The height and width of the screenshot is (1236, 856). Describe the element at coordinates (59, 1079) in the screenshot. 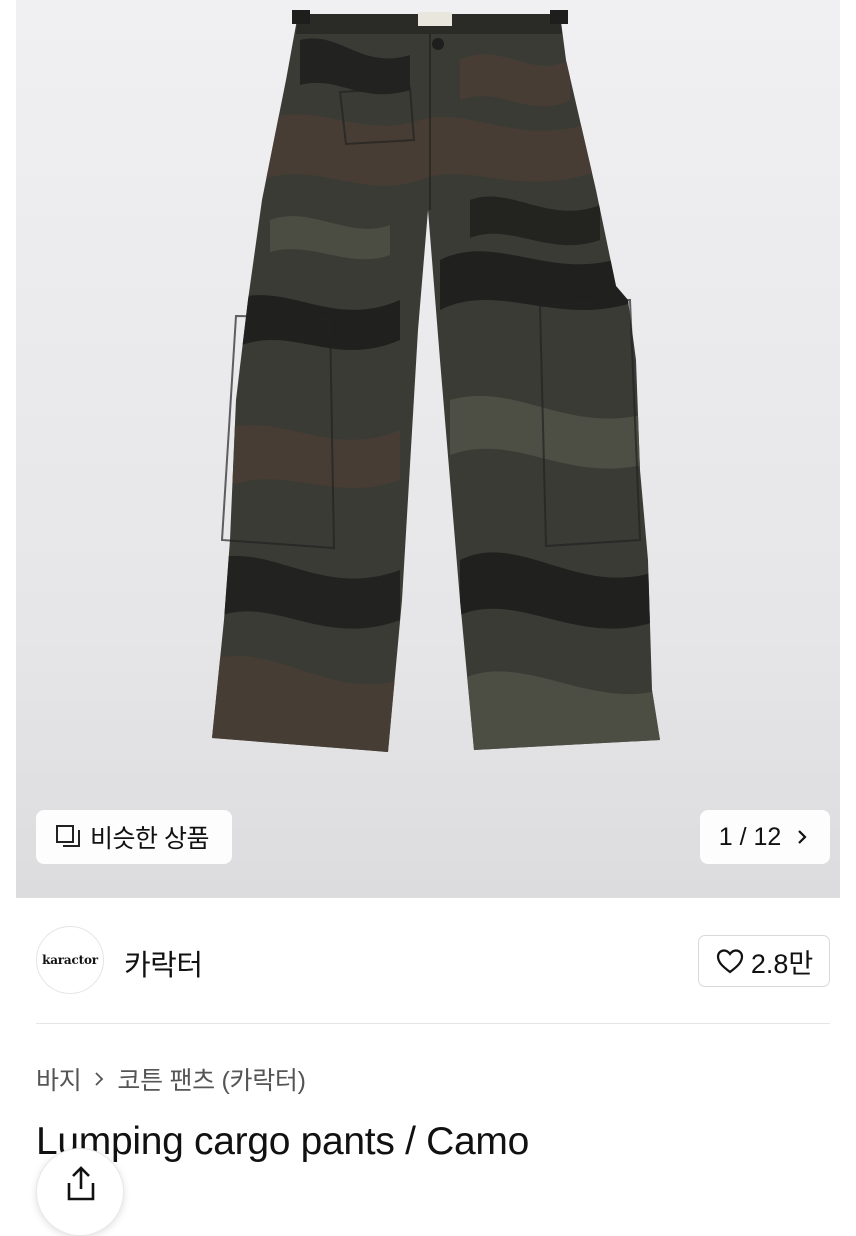

I see `breadcrumb-category: 바지` at that location.